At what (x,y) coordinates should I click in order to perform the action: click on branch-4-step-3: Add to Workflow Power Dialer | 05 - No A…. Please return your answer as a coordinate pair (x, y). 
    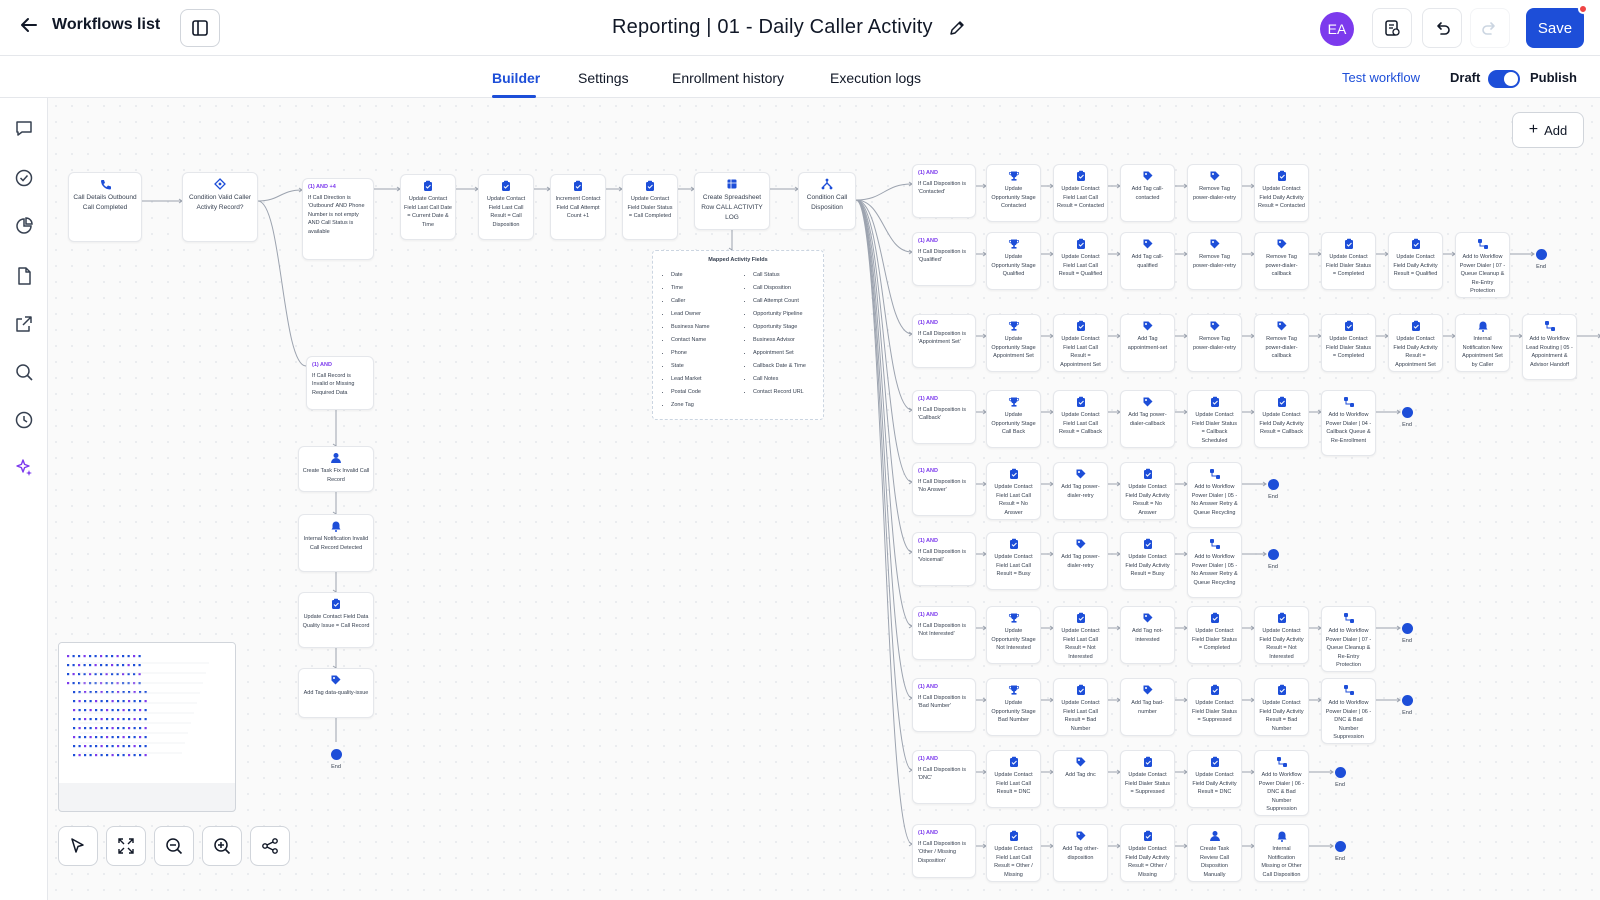
    Looking at the image, I should click on (1214, 495).